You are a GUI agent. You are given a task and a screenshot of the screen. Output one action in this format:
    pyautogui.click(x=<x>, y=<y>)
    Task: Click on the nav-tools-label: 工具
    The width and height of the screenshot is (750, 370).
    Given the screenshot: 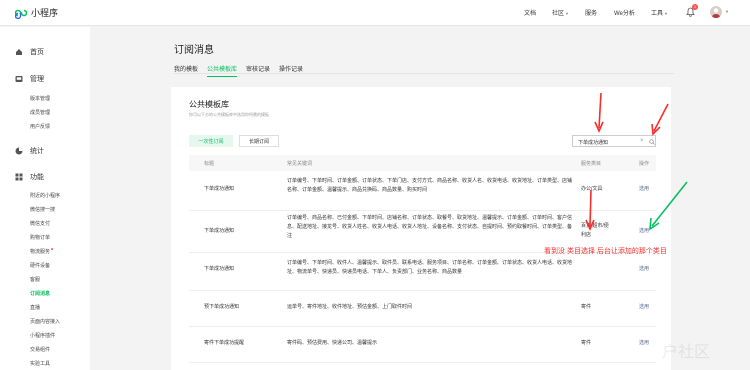 What is the action you would take?
    pyautogui.click(x=657, y=14)
    